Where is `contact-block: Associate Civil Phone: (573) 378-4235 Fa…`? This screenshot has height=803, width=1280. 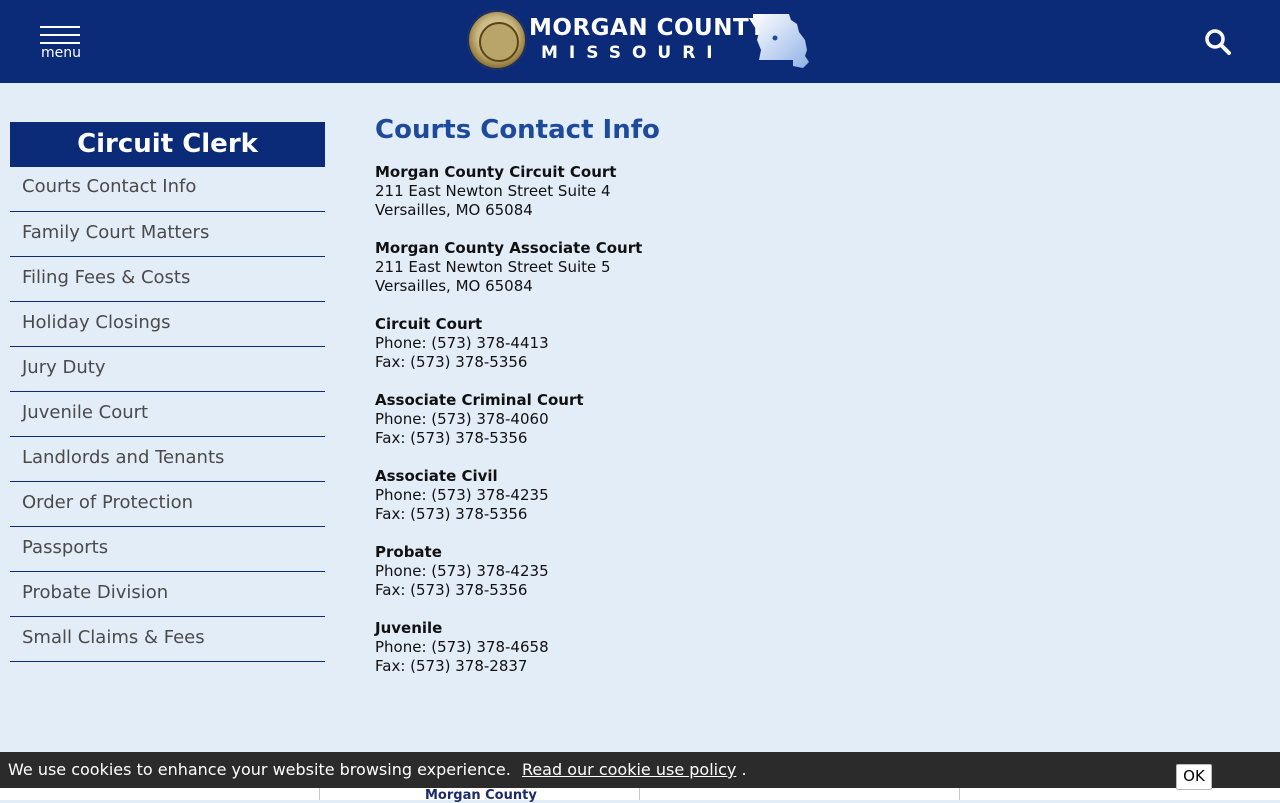 contact-block: Associate Civil Phone: (573) 378-4235 Fa… is located at coordinates (675, 495).